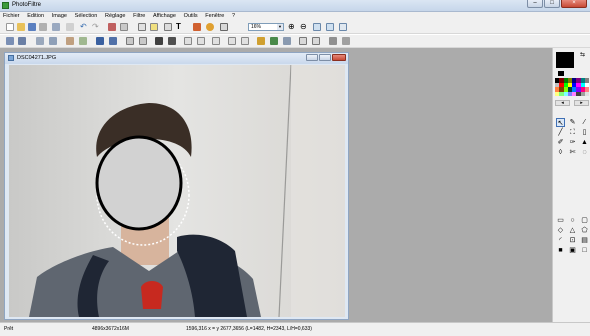  I want to click on mode-1-icon: ■, so click(560, 250).